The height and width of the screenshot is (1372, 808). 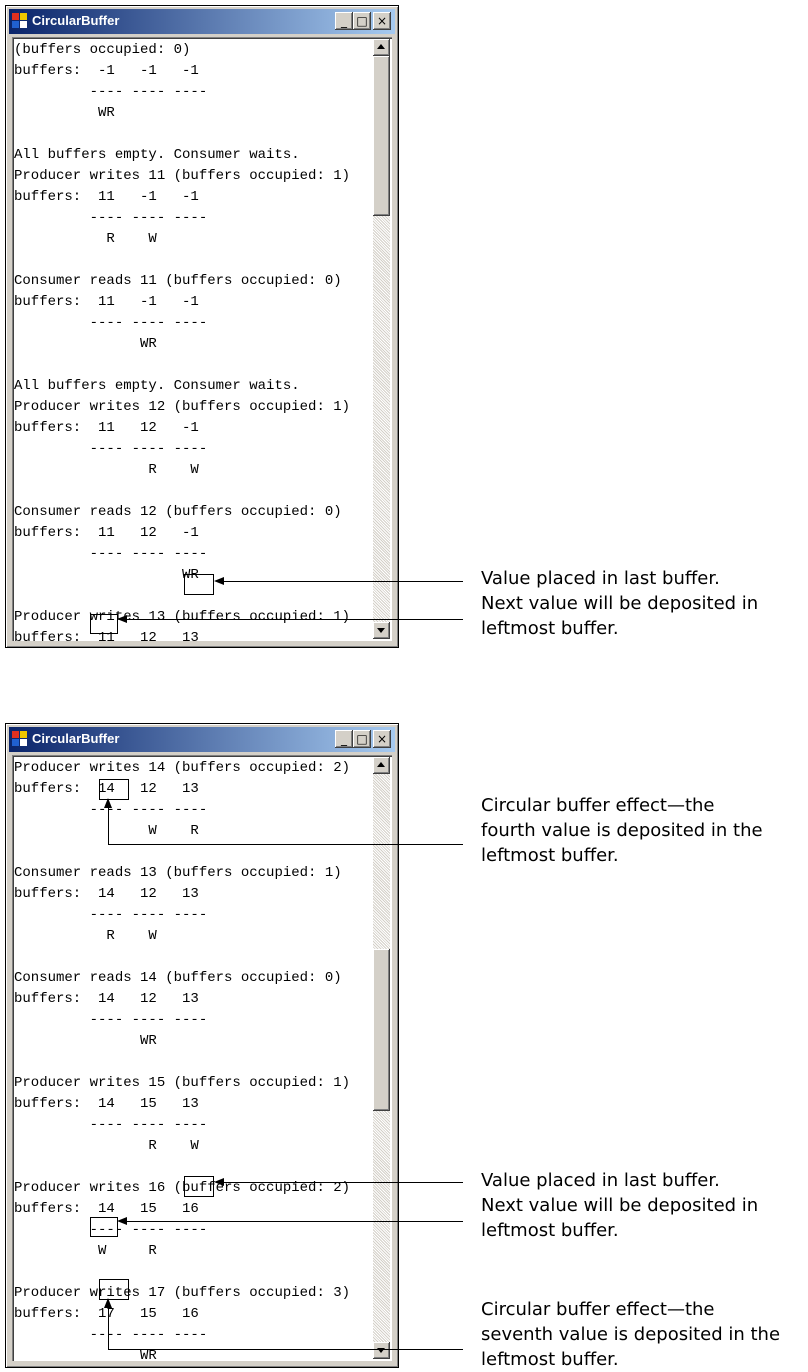 I want to click on icon-square-blue, so click(x=15, y=24).